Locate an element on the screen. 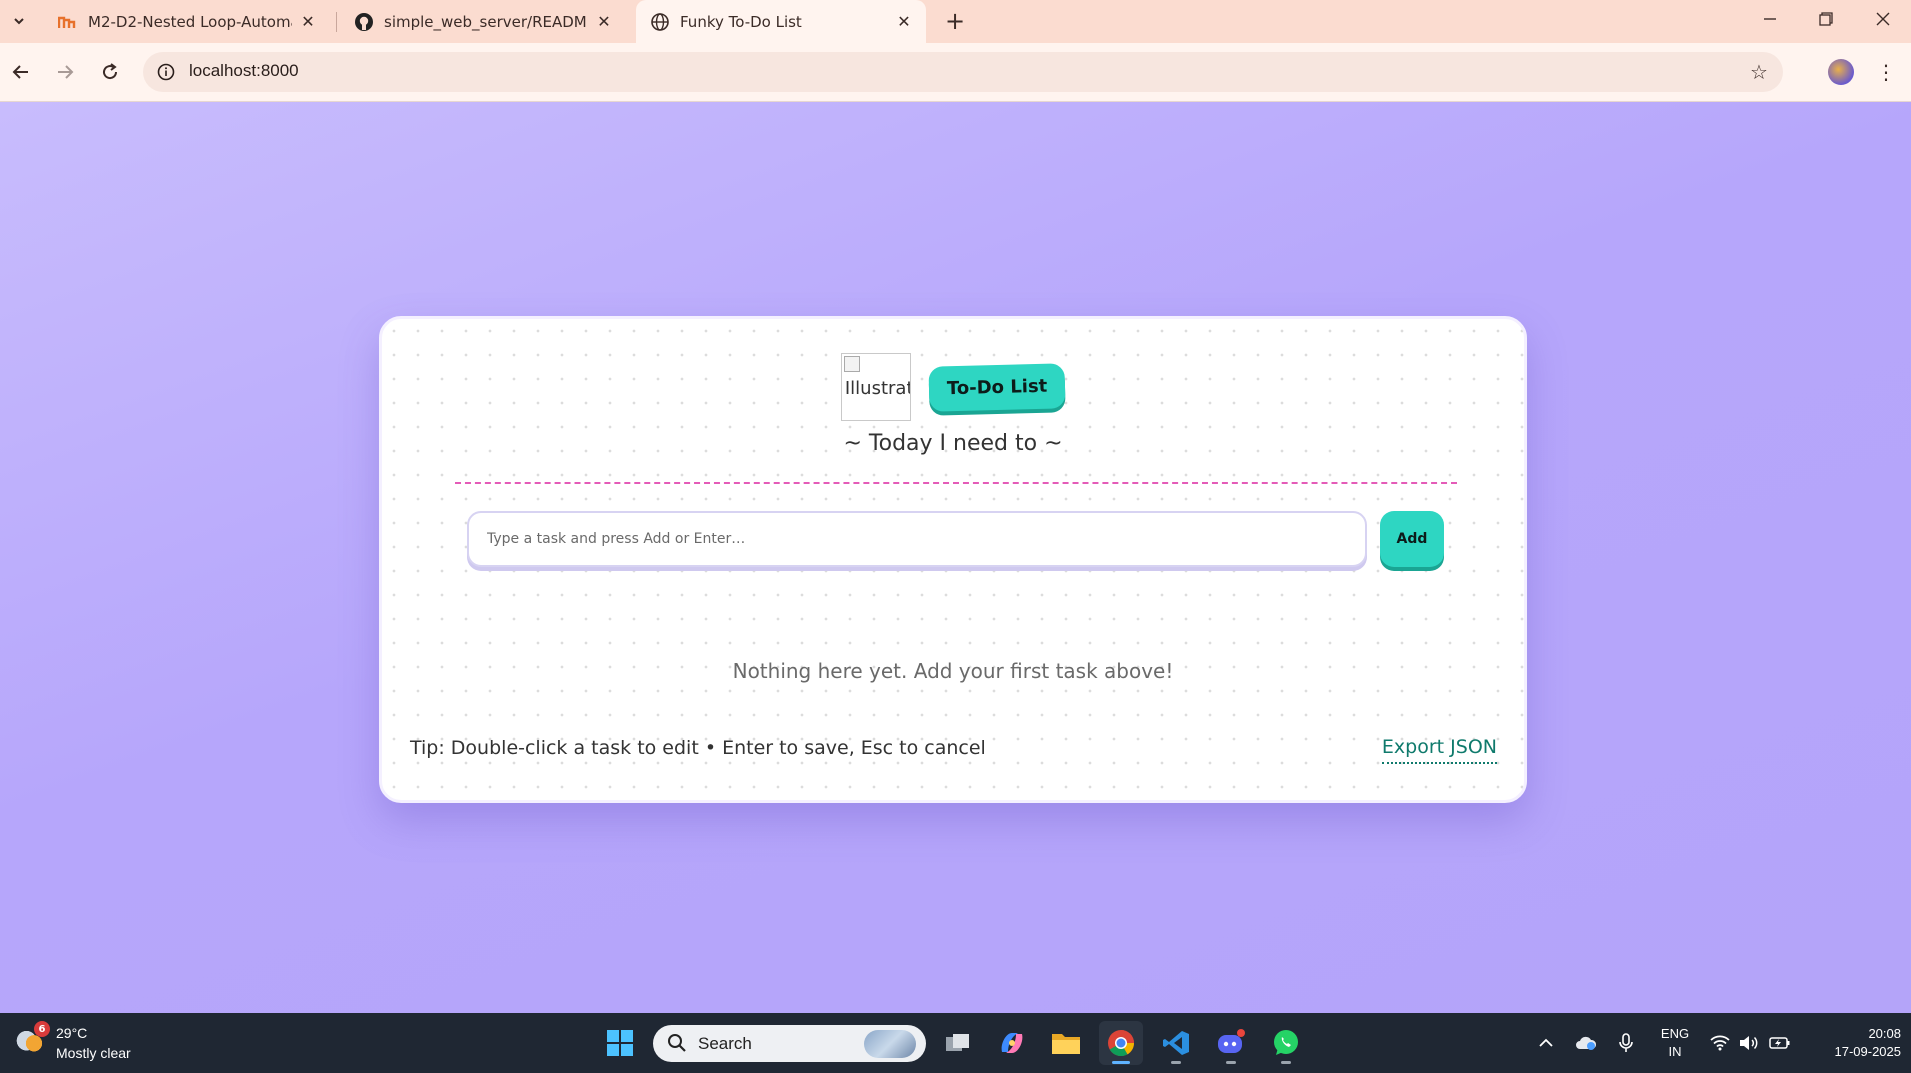 The height and width of the screenshot is (1073, 1911). profile-avatar is located at coordinates (1841, 72).